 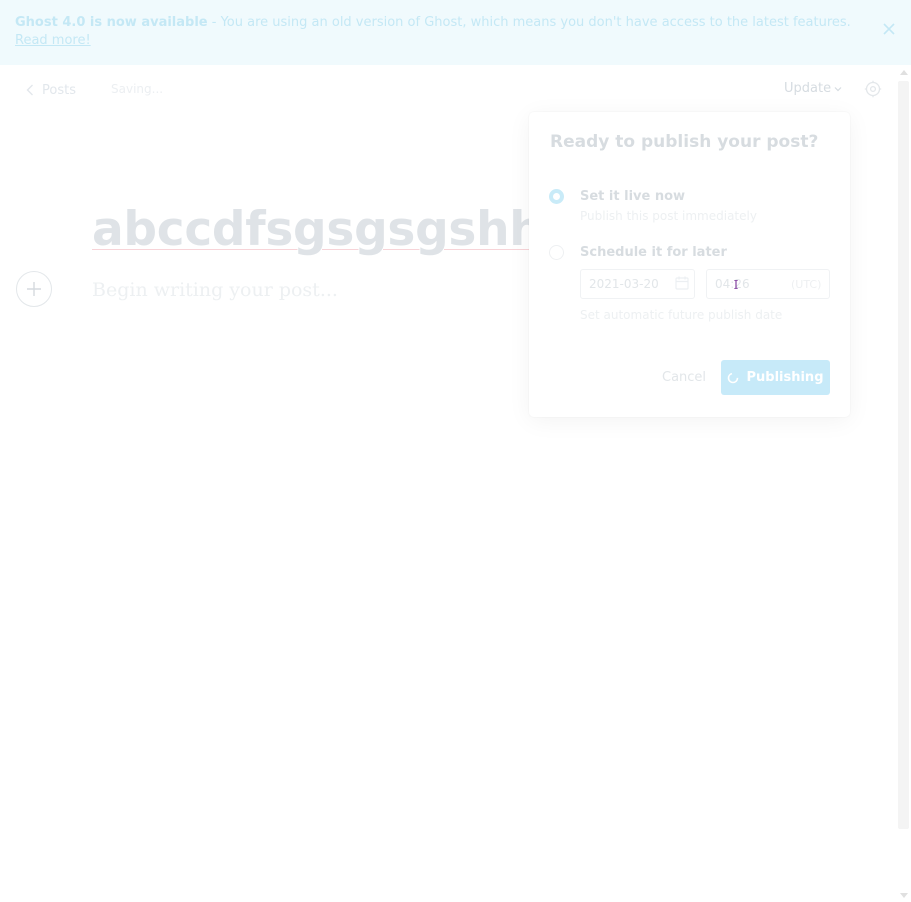 What do you see at coordinates (682, 283) in the screenshot?
I see `calendar-icon` at bounding box center [682, 283].